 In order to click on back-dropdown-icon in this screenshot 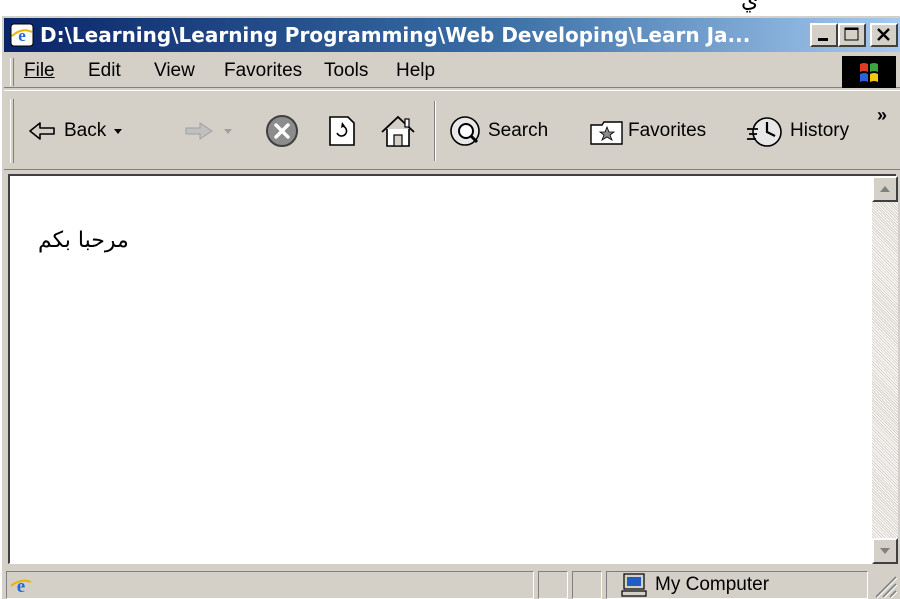, I will do `click(117, 131)`.